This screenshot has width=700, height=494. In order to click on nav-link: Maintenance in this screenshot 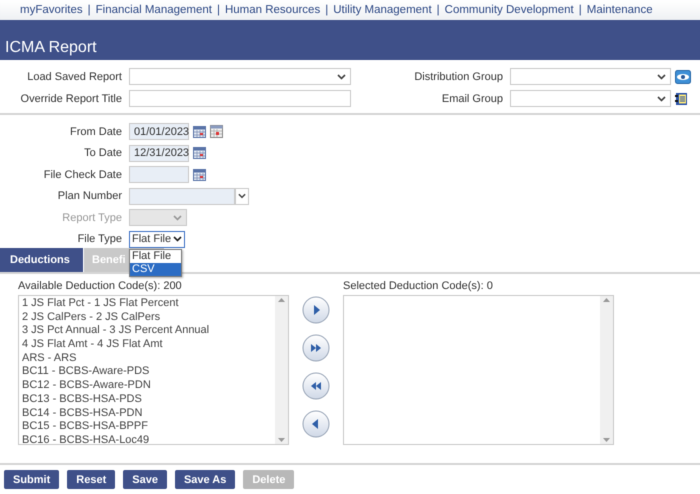, I will do `click(619, 10)`.